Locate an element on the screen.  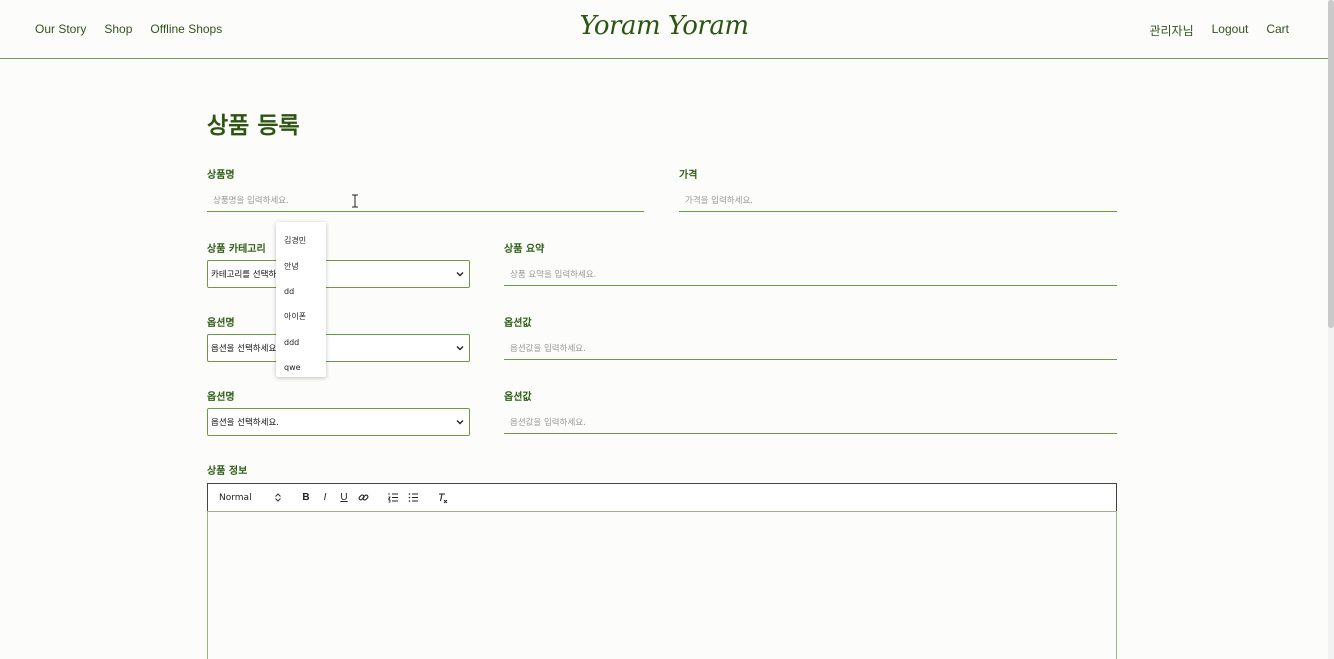
category-dropdown-list: 김경민 안녕 dd 아이폰 ddd qwe is located at coordinates (301, 299).